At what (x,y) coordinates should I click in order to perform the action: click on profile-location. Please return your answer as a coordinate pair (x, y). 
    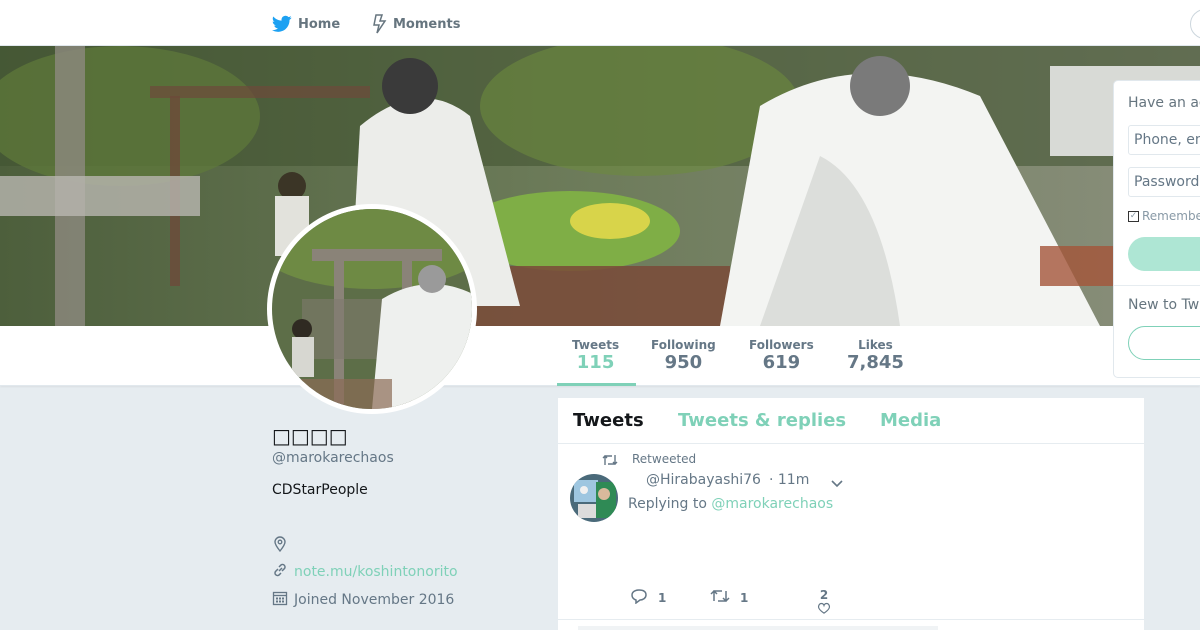
    Looking at the image, I should click on (280, 546).